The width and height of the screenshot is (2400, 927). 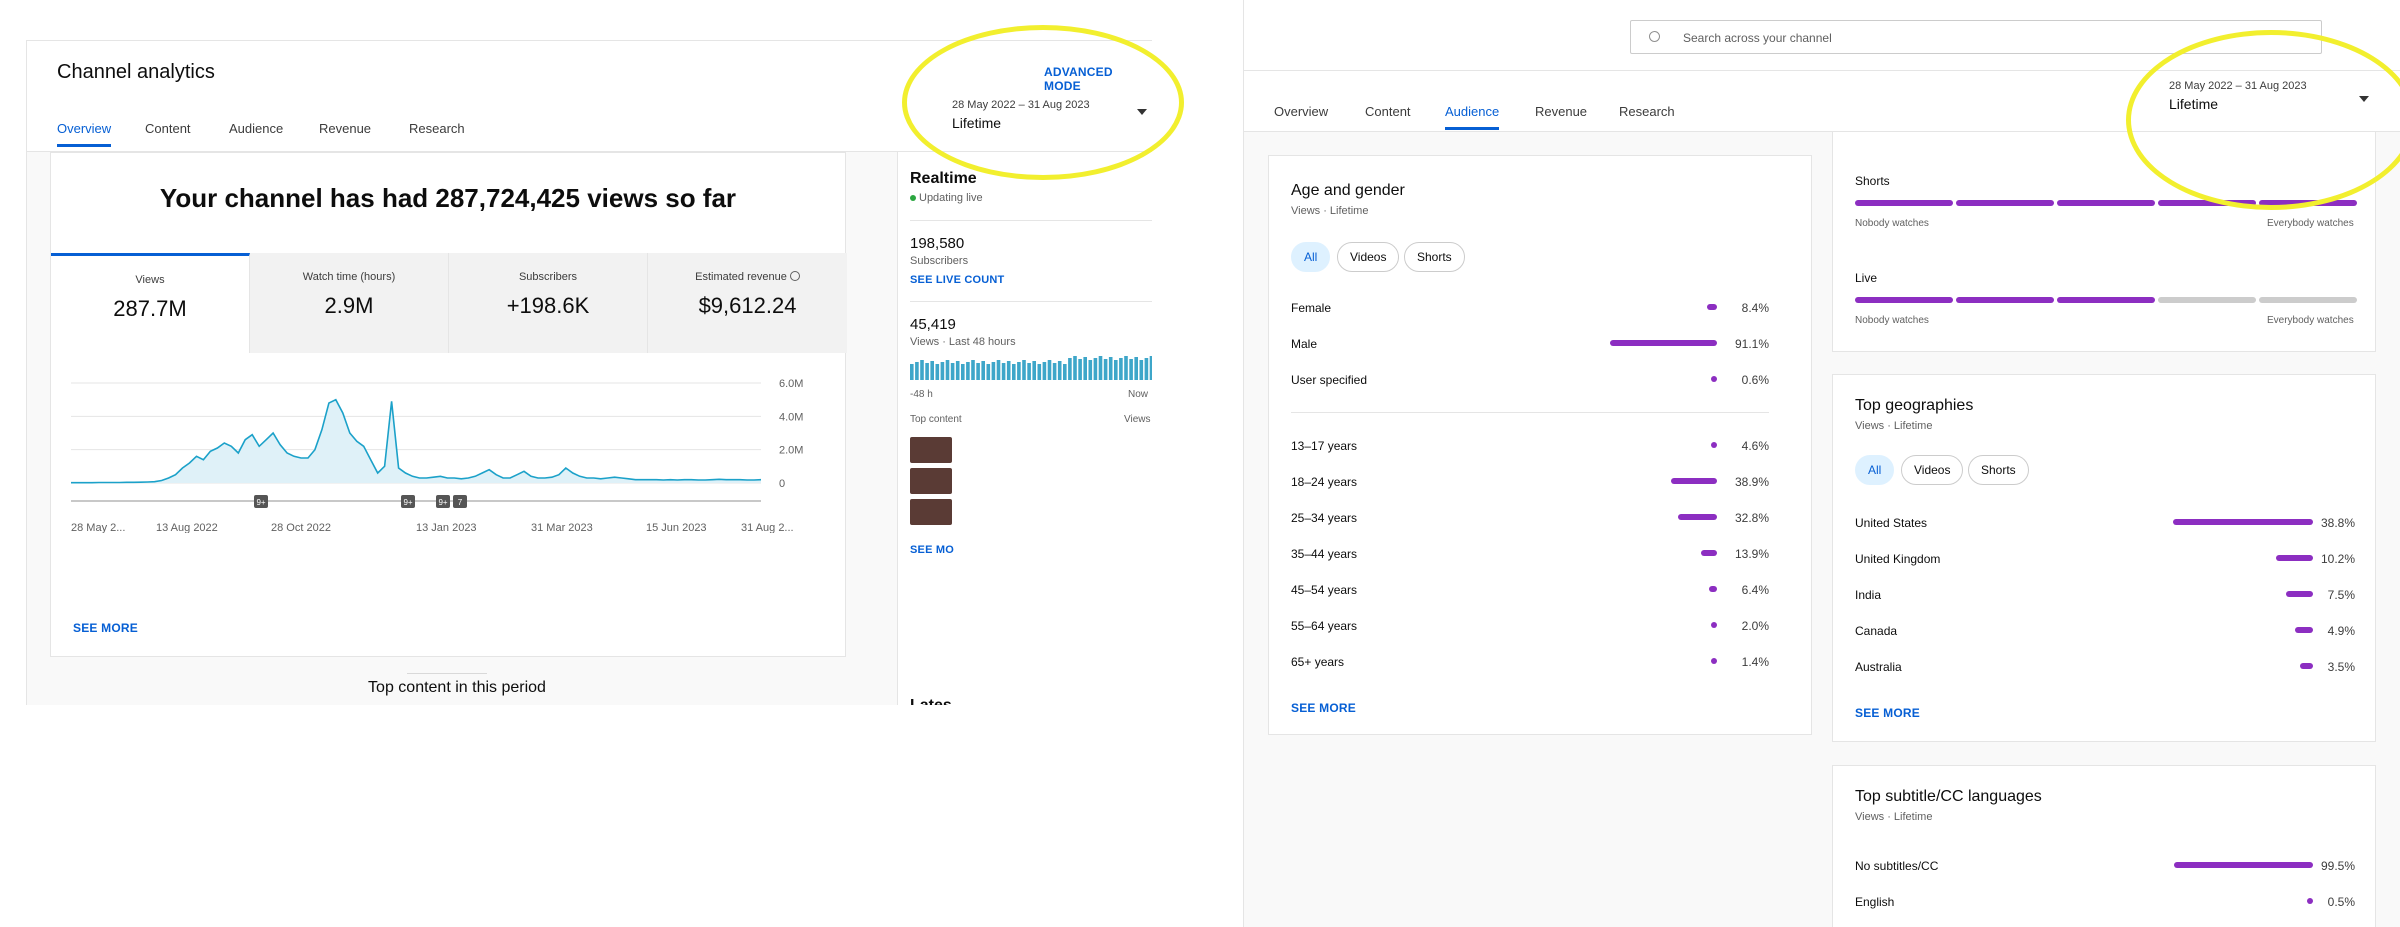 What do you see at coordinates (1530, 342) in the screenshot?
I see `gender-list: Female 8.4% Male 91.1% User specified 0.6%` at bounding box center [1530, 342].